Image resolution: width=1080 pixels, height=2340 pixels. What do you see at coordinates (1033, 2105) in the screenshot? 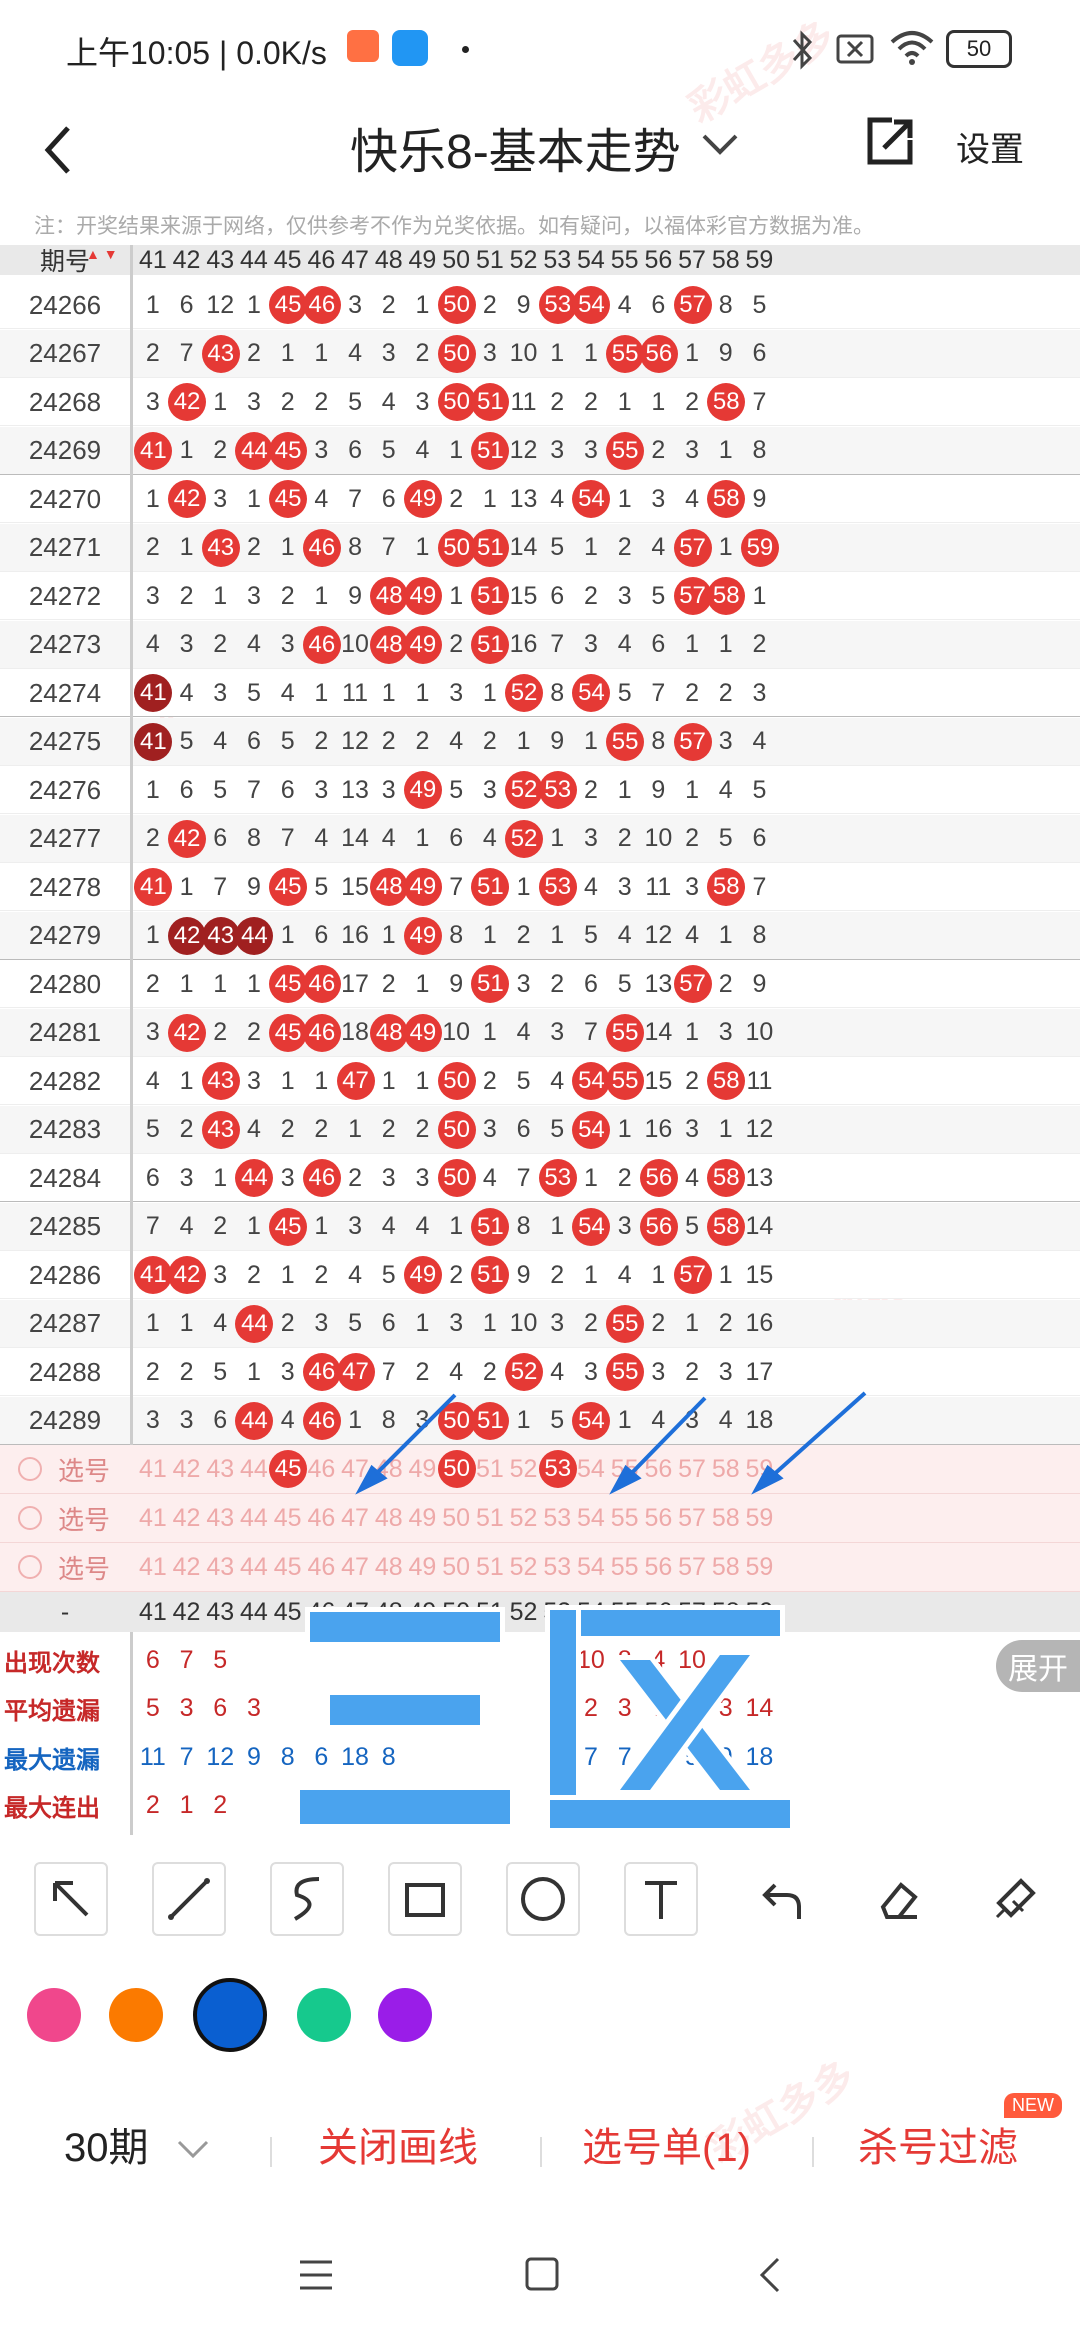
I see `new-badge: NEW` at bounding box center [1033, 2105].